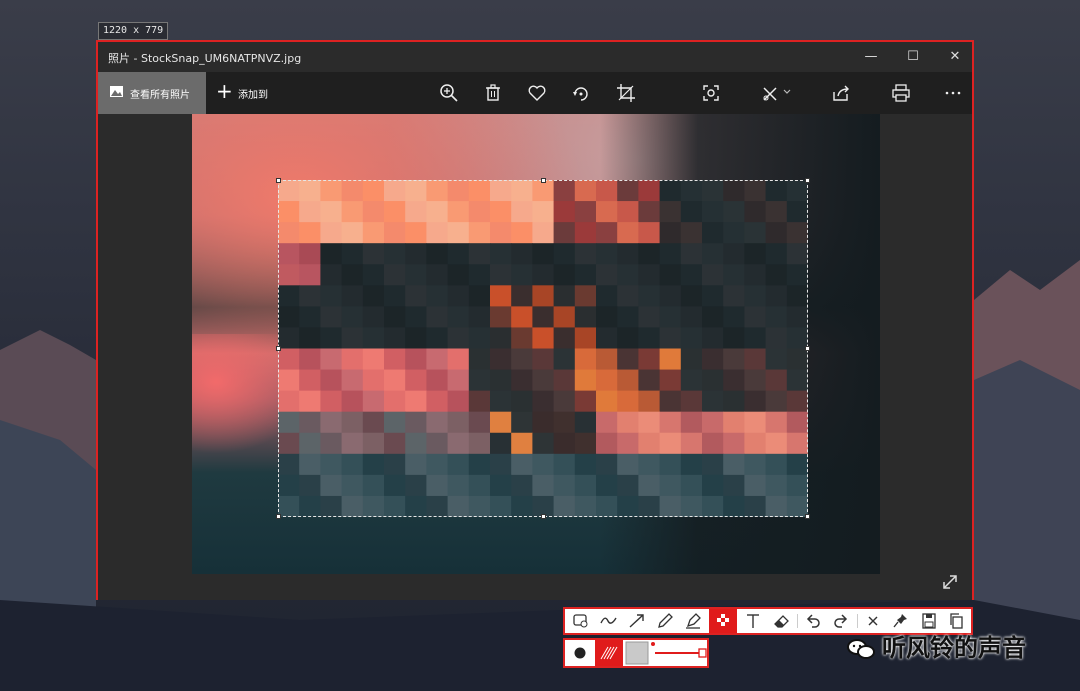 The height and width of the screenshot is (691, 1080). I want to click on share-icon, so click(841, 93).